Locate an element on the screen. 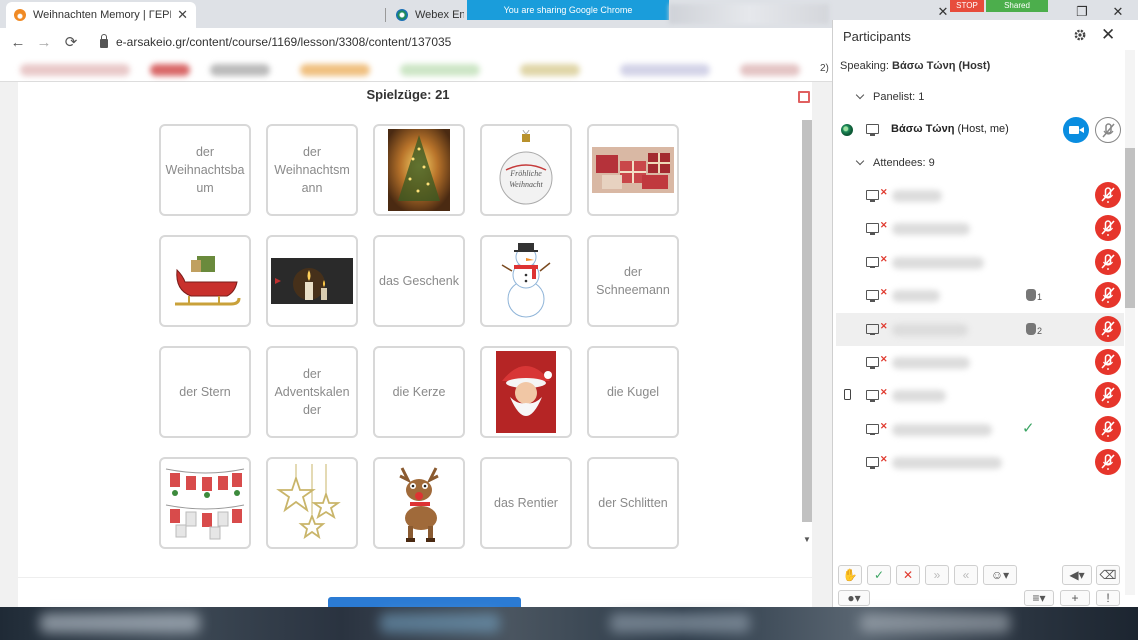 This screenshot has height=640, width=1138. raise-hand-icon: ✋ is located at coordinates (850, 575).